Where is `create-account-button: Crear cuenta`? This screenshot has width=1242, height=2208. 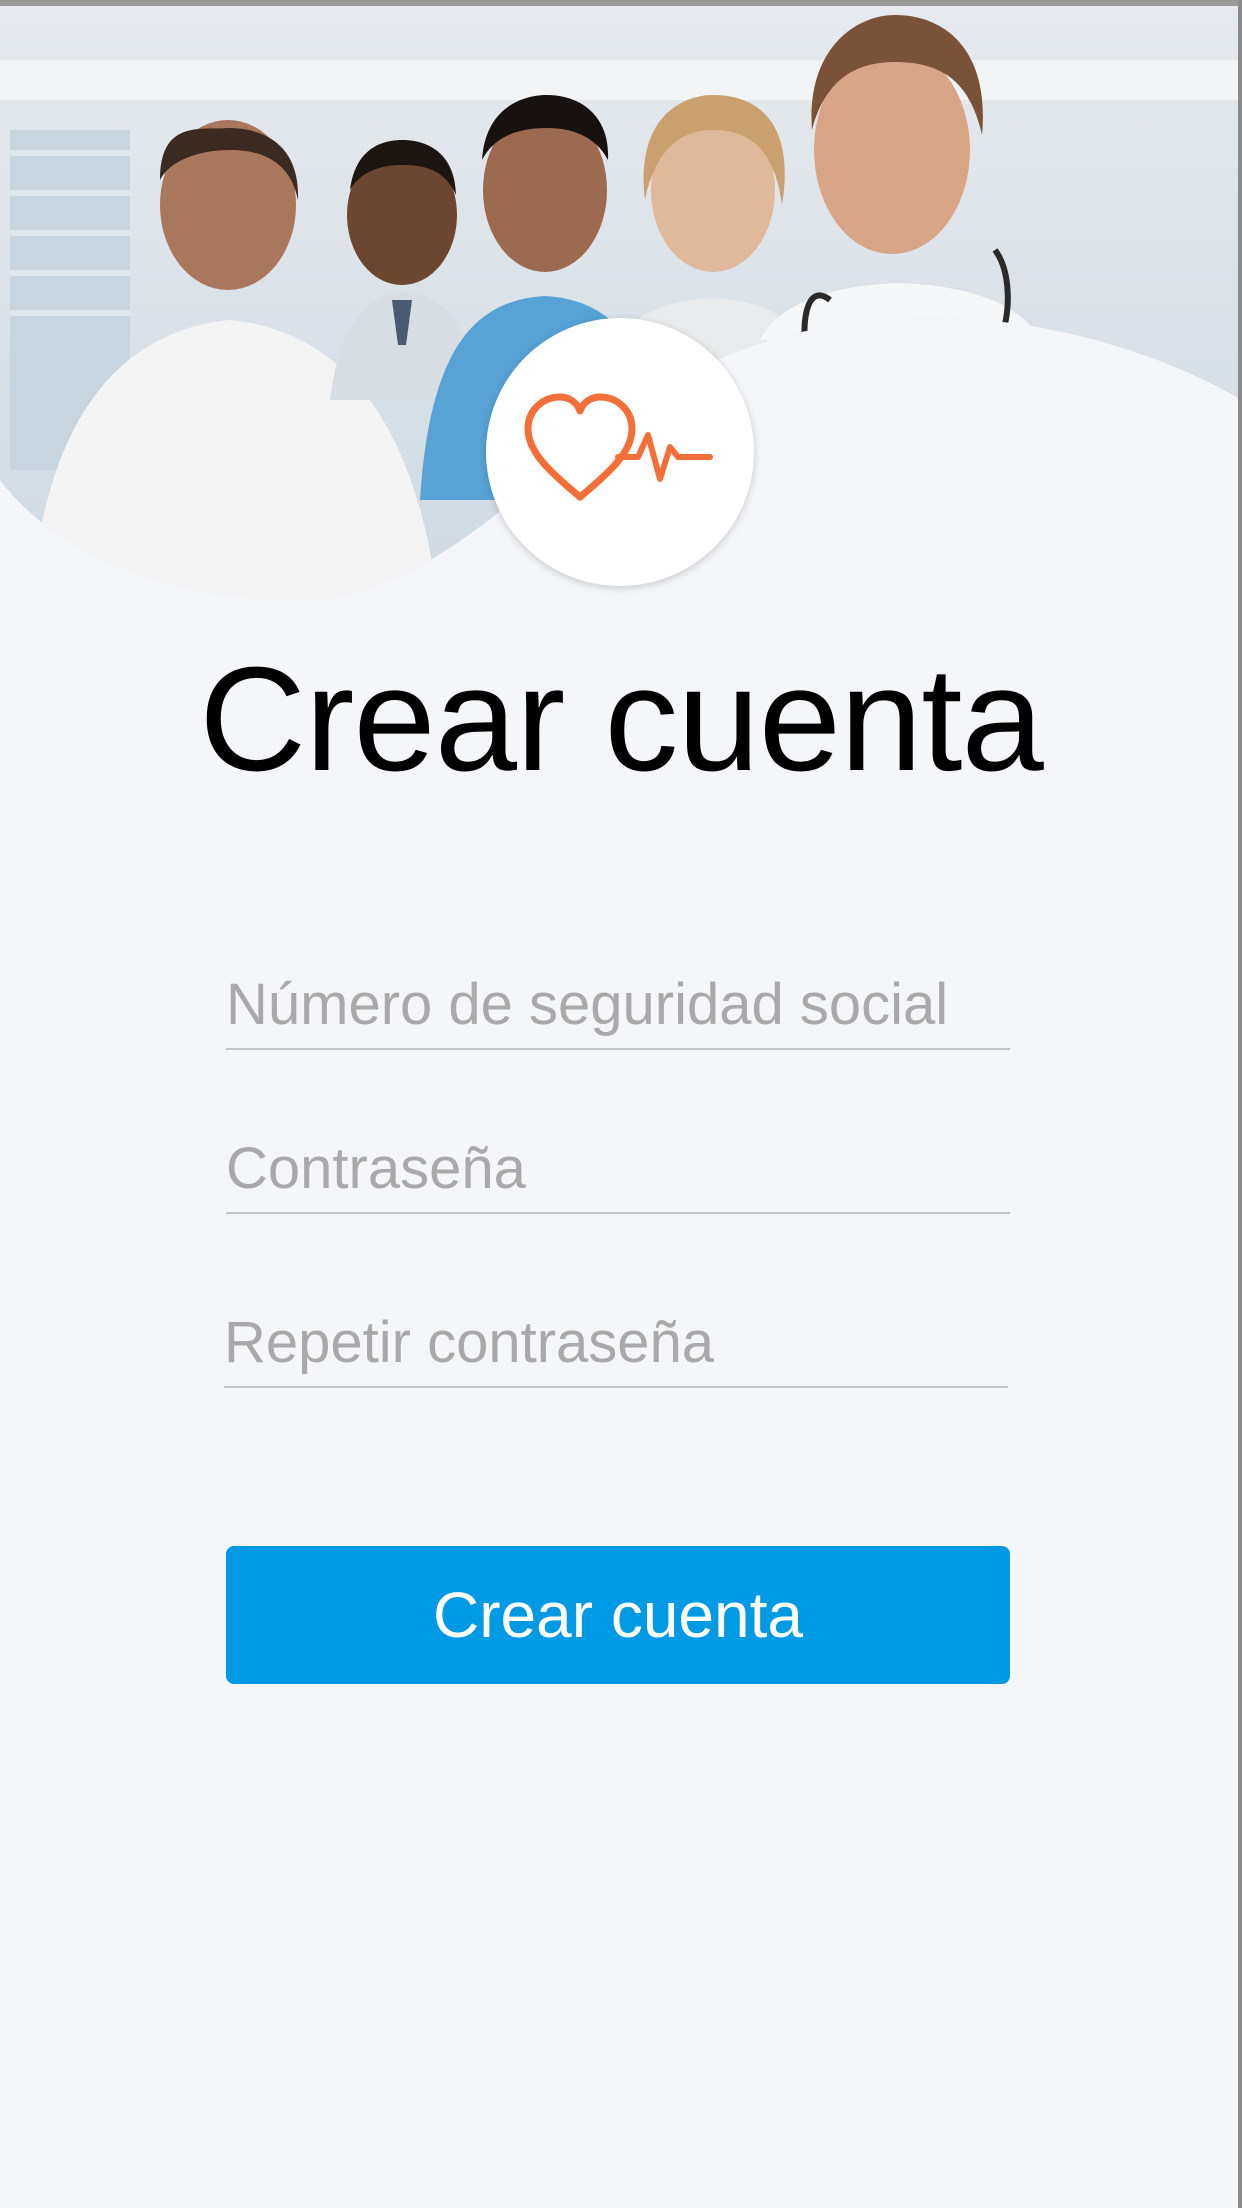
create-account-button: Crear cuenta is located at coordinates (618, 1615).